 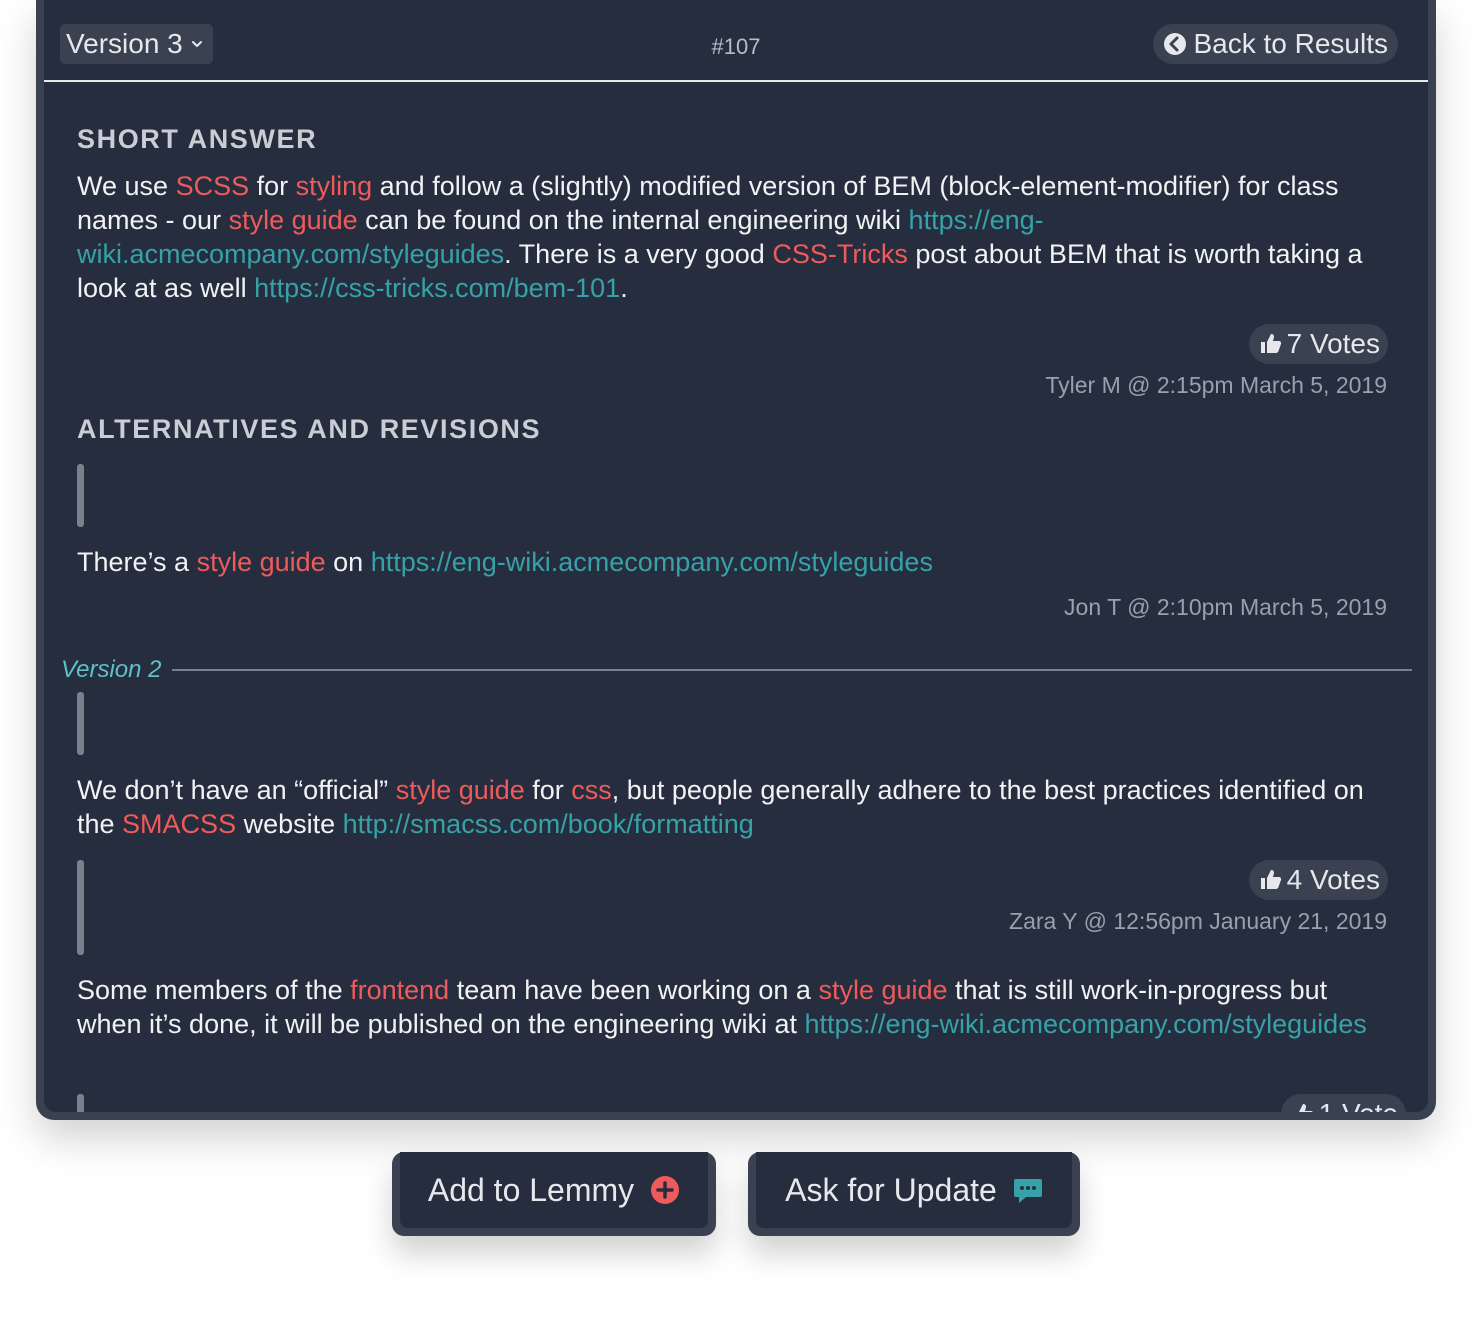 What do you see at coordinates (1216, 385) in the screenshot?
I see `answer-author: Tyler M @ 2:15pm March 5, 2019` at bounding box center [1216, 385].